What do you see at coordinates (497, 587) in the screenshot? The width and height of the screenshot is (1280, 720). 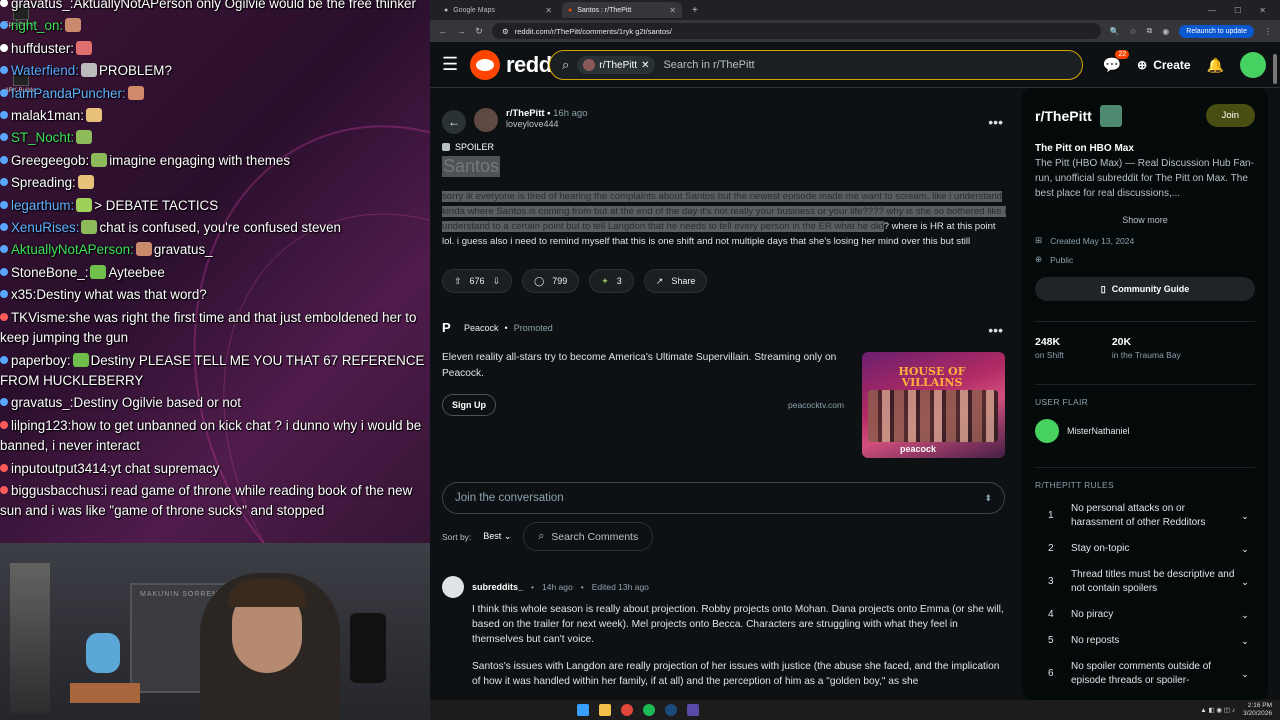 I see `comment-user: subreddits_` at bounding box center [497, 587].